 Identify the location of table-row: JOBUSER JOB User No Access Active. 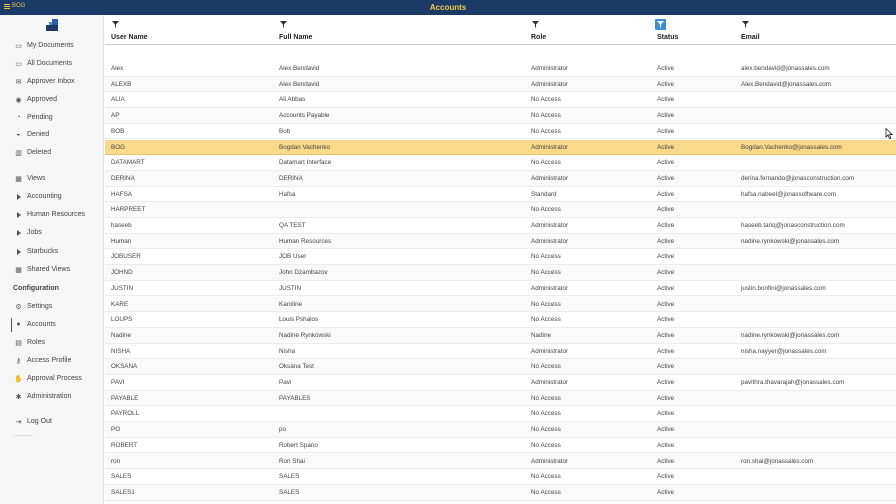
(500, 257).